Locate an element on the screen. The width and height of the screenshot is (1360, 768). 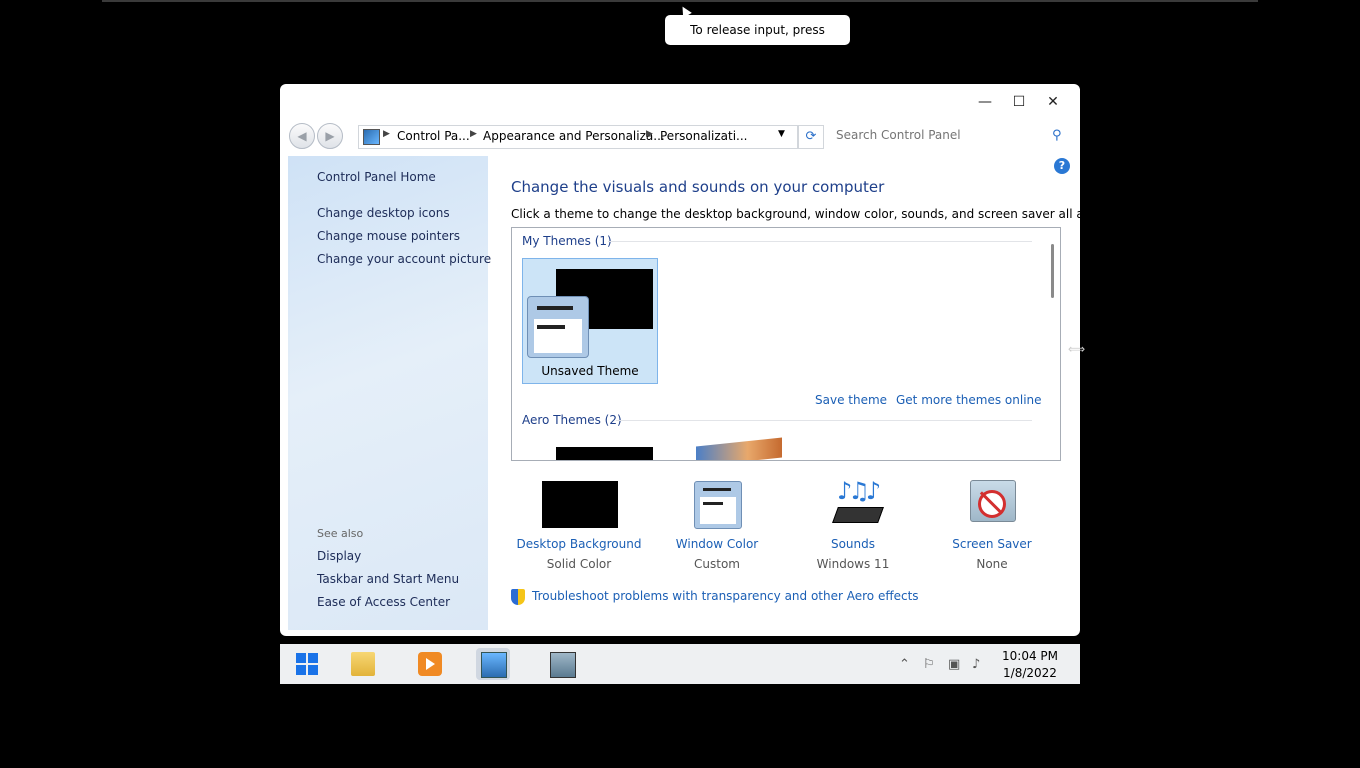
search-box: ⚲ is located at coordinates (949, 136).